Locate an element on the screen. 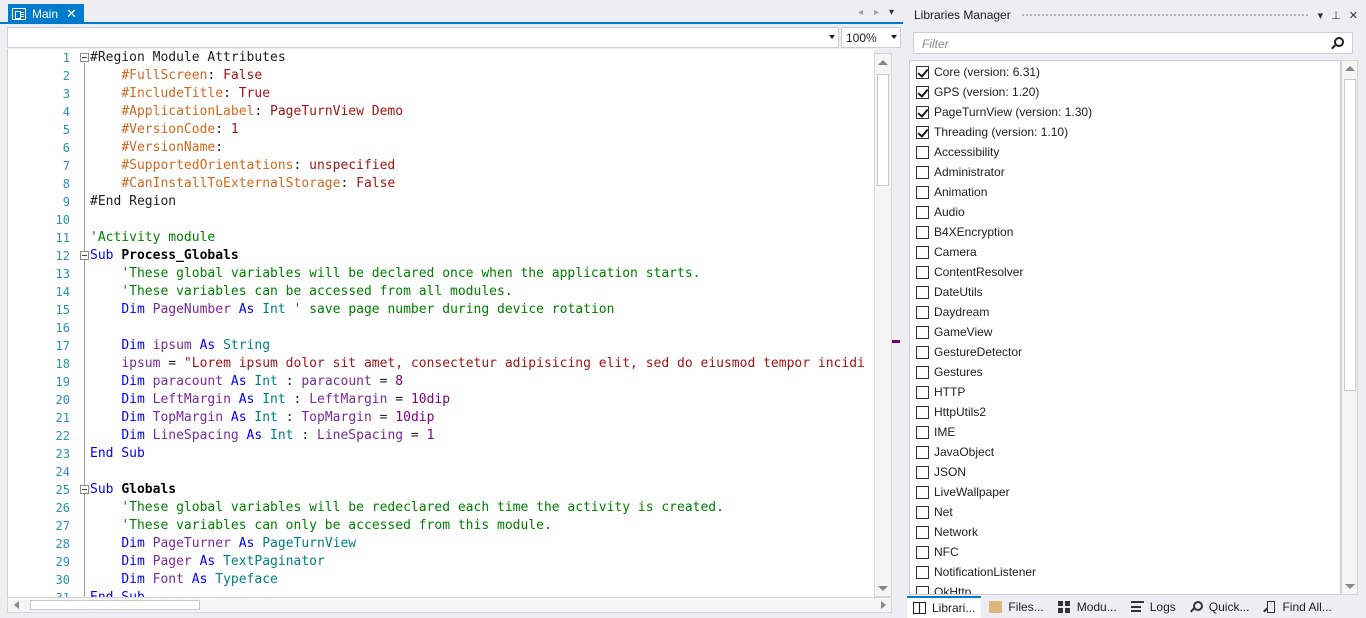 This screenshot has height=618, width=1366. code-line: 12 Sub Process_Globals is located at coordinates (441, 256).